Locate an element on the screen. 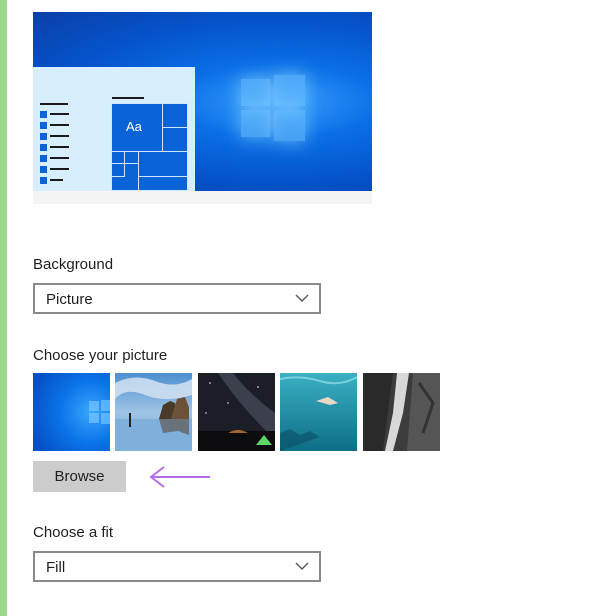  browse-button: Browse is located at coordinates (79, 476).